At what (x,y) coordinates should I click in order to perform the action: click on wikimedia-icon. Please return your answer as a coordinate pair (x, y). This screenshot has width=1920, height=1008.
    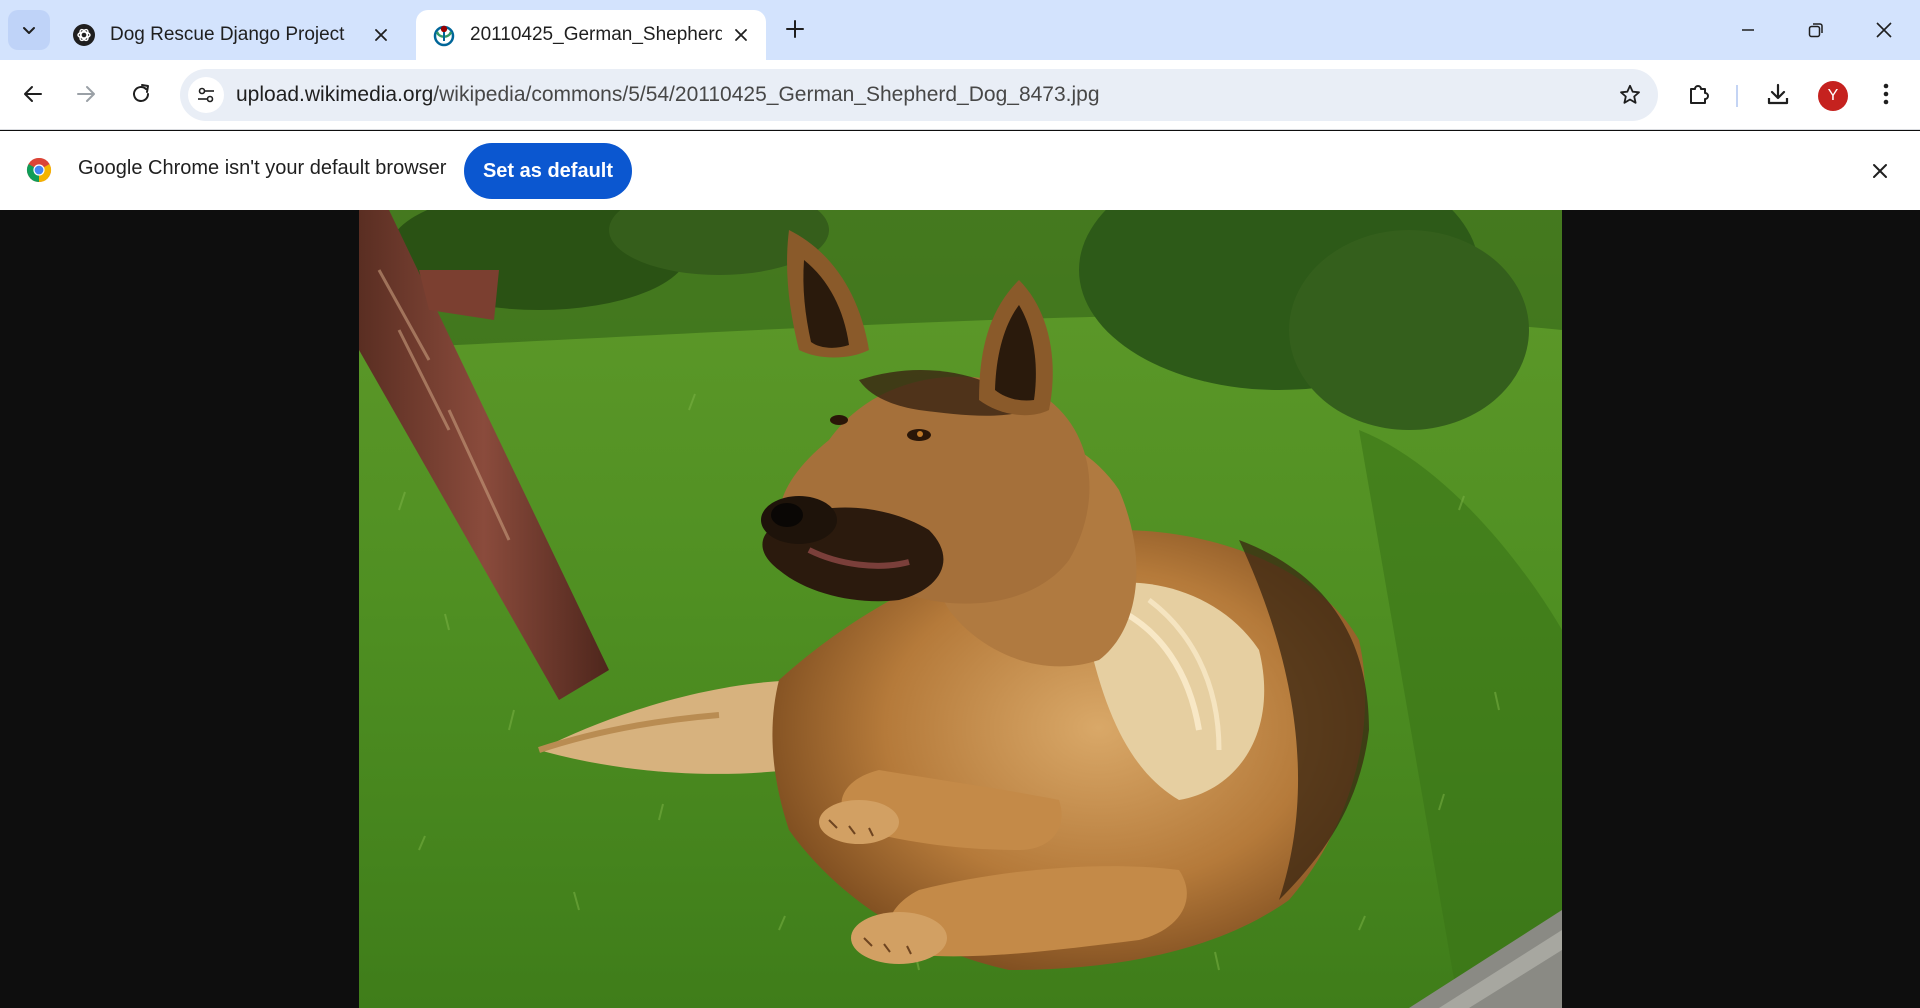
    Looking at the image, I should click on (444, 36).